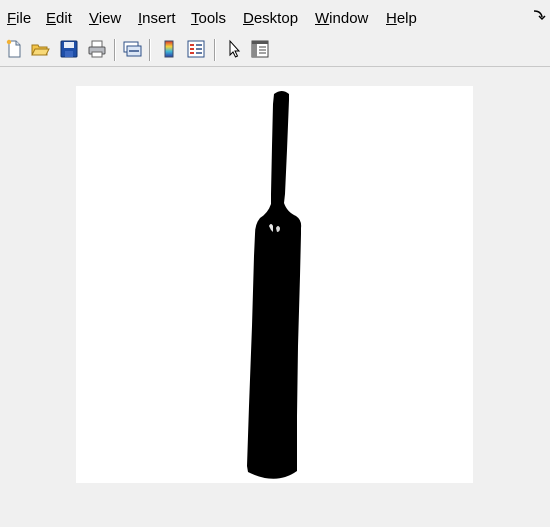  I want to click on new-figure-icon, so click(14, 49).